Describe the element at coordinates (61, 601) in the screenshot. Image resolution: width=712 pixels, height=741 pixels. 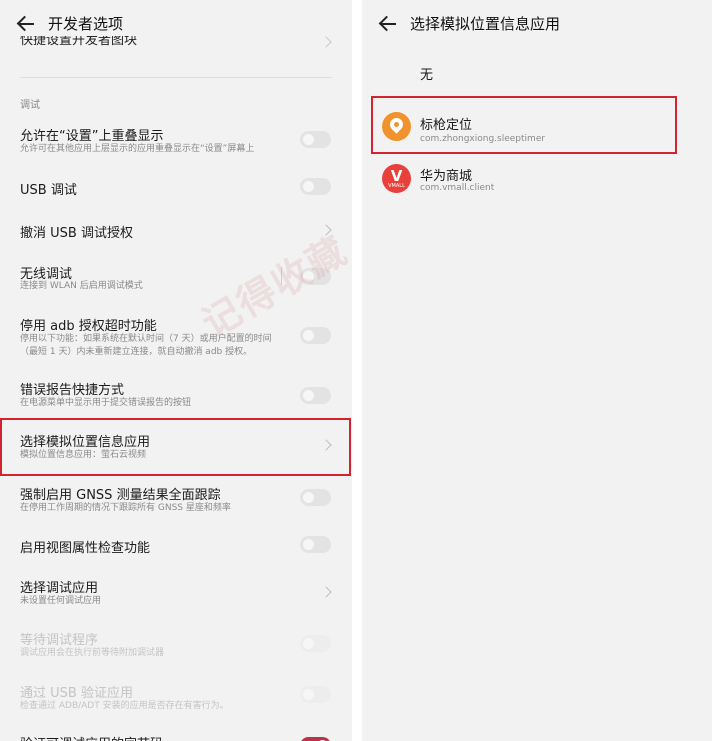
I see `setting-subtitle: 未设置任何调试应用` at that location.